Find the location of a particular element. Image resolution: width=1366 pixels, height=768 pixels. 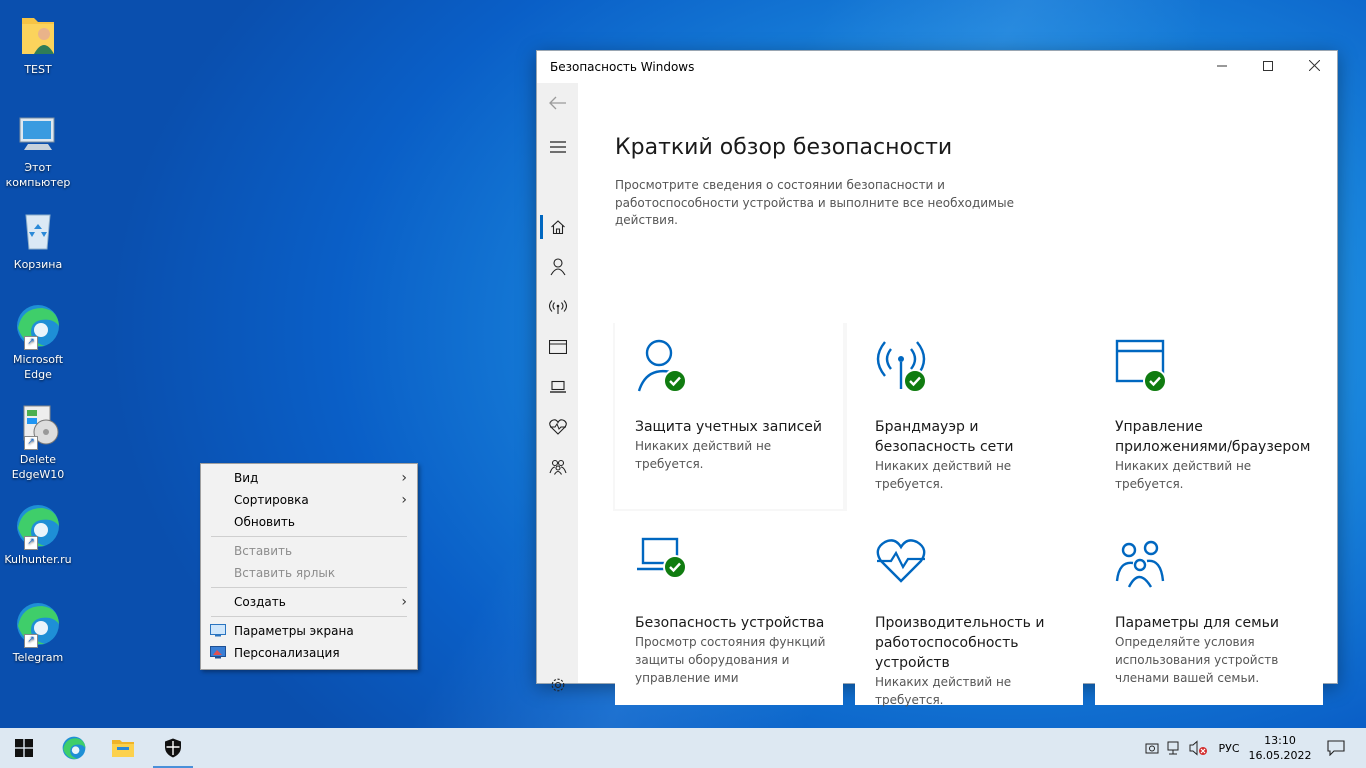

nav-account-protection is located at coordinates (557, 267).